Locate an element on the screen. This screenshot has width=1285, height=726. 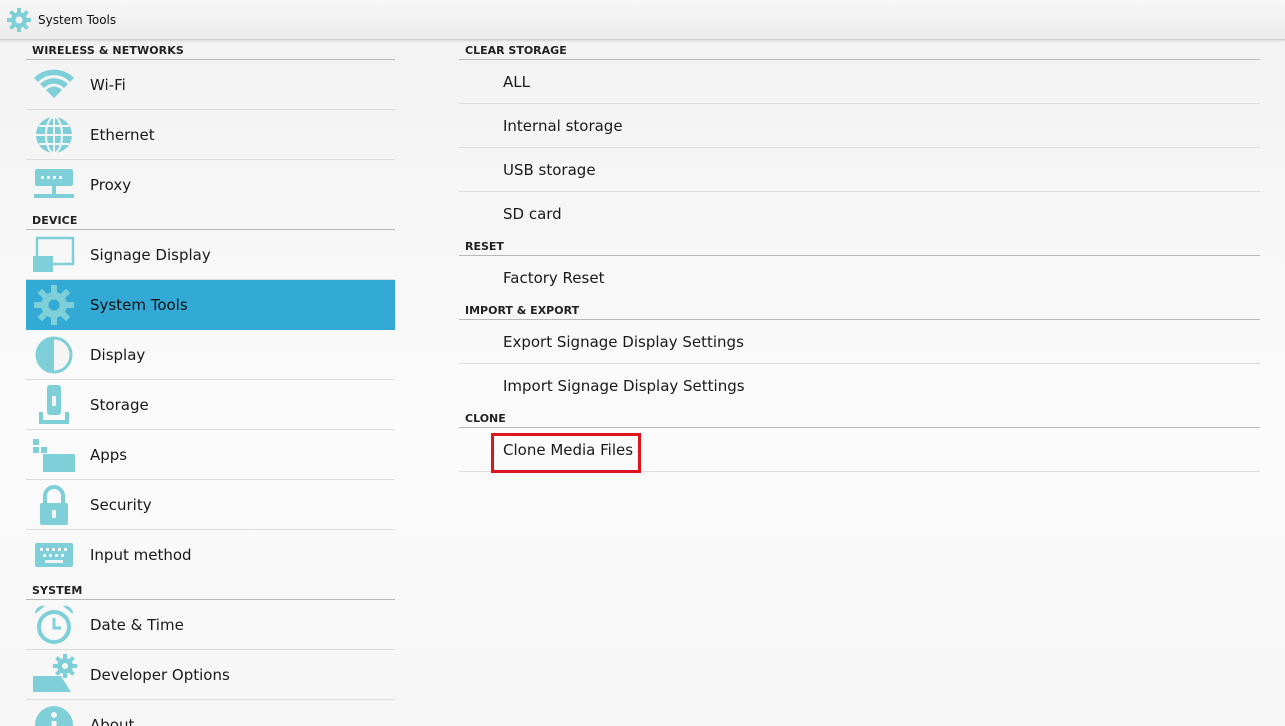
brightness-icon is located at coordinates (54, 354).